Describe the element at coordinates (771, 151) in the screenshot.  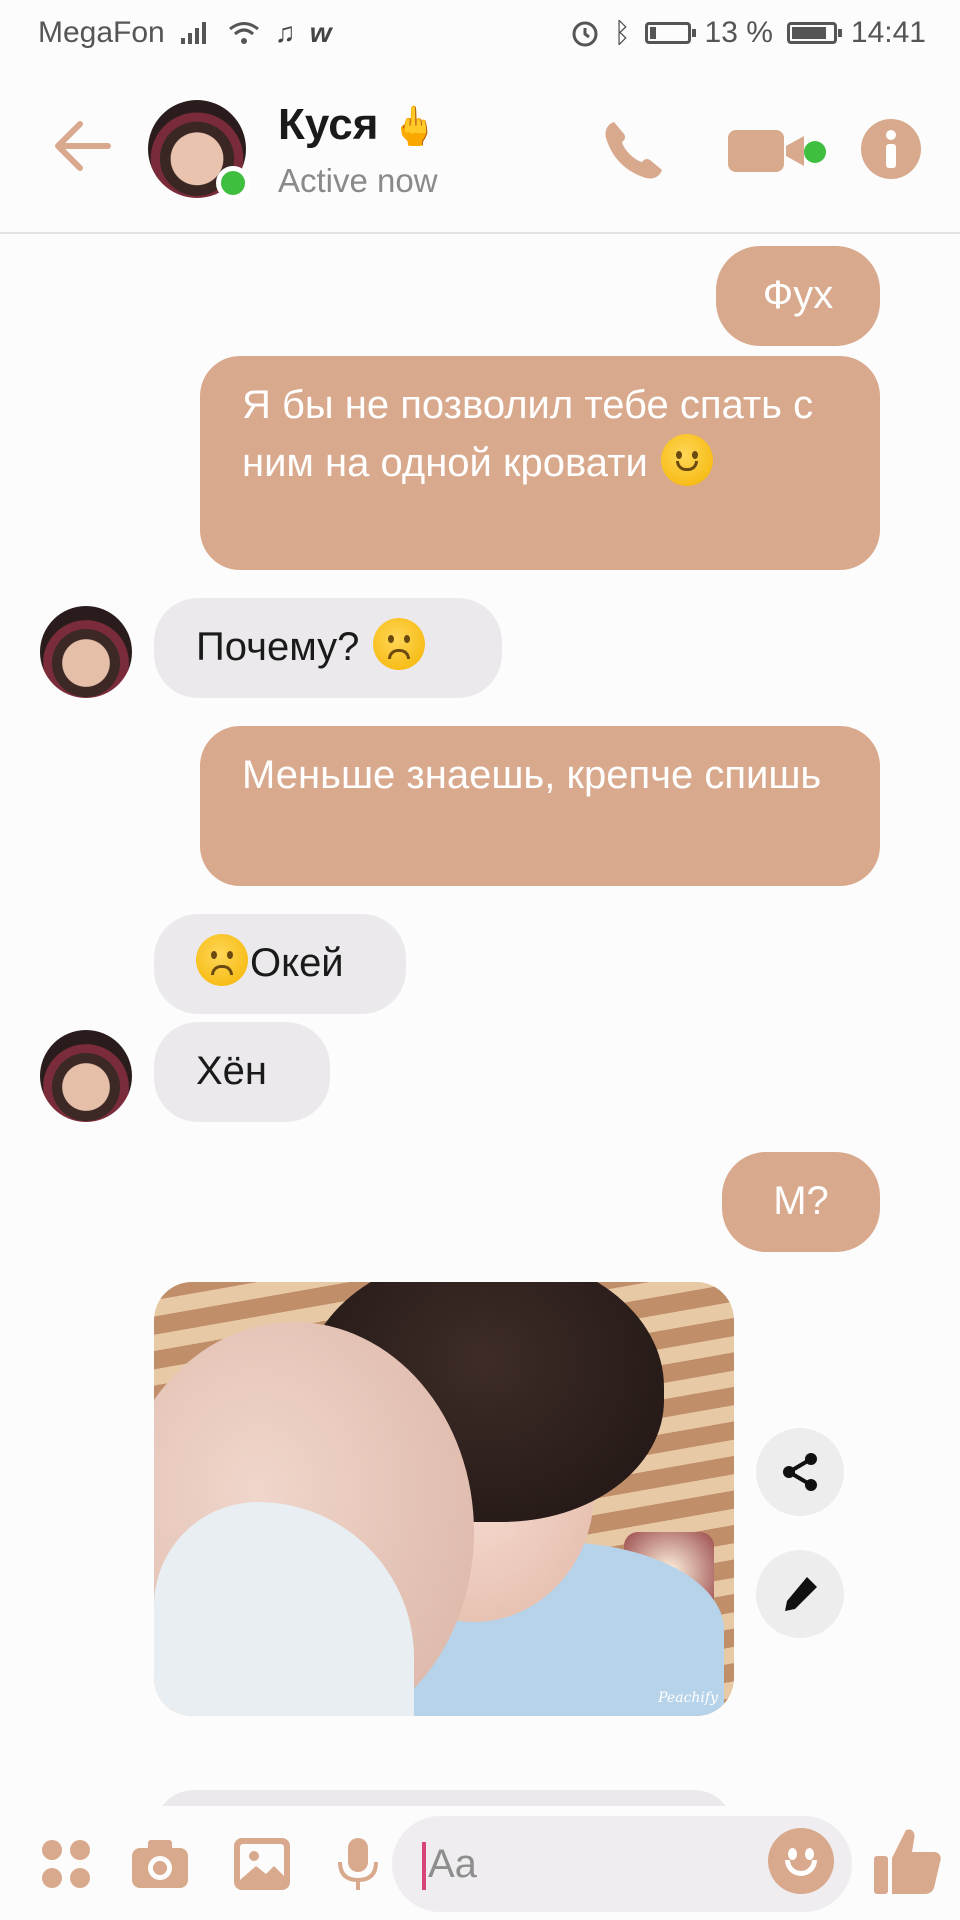
I see `video-call-icon` at that location.